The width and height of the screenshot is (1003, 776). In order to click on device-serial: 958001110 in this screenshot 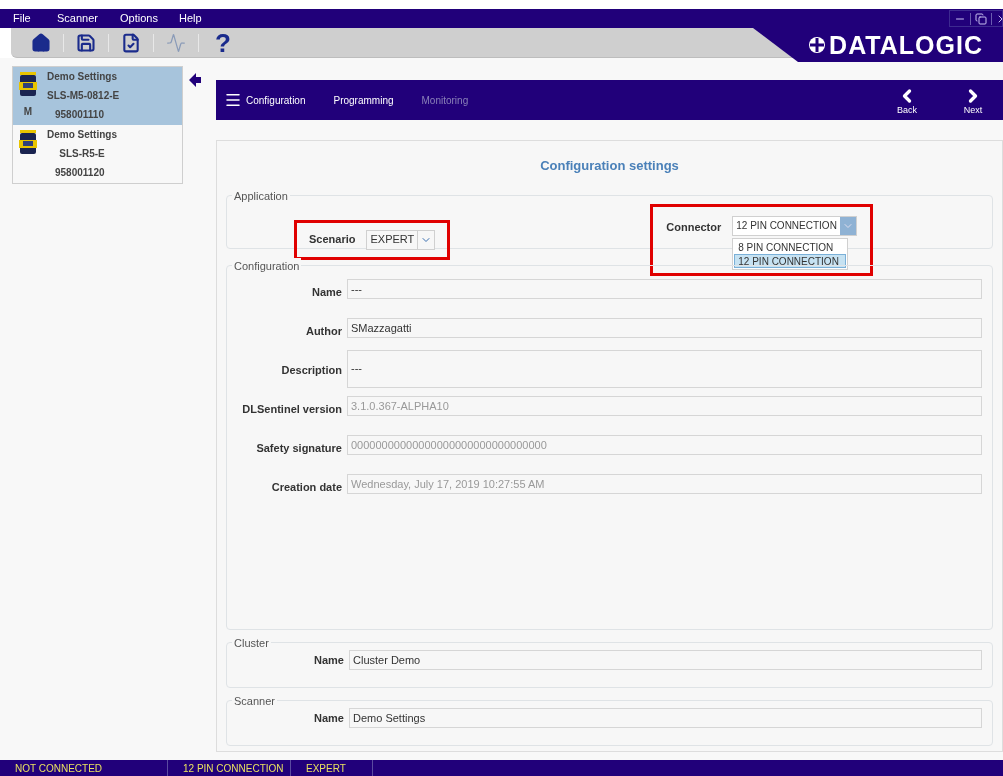, I will do `click(79, 115)`.